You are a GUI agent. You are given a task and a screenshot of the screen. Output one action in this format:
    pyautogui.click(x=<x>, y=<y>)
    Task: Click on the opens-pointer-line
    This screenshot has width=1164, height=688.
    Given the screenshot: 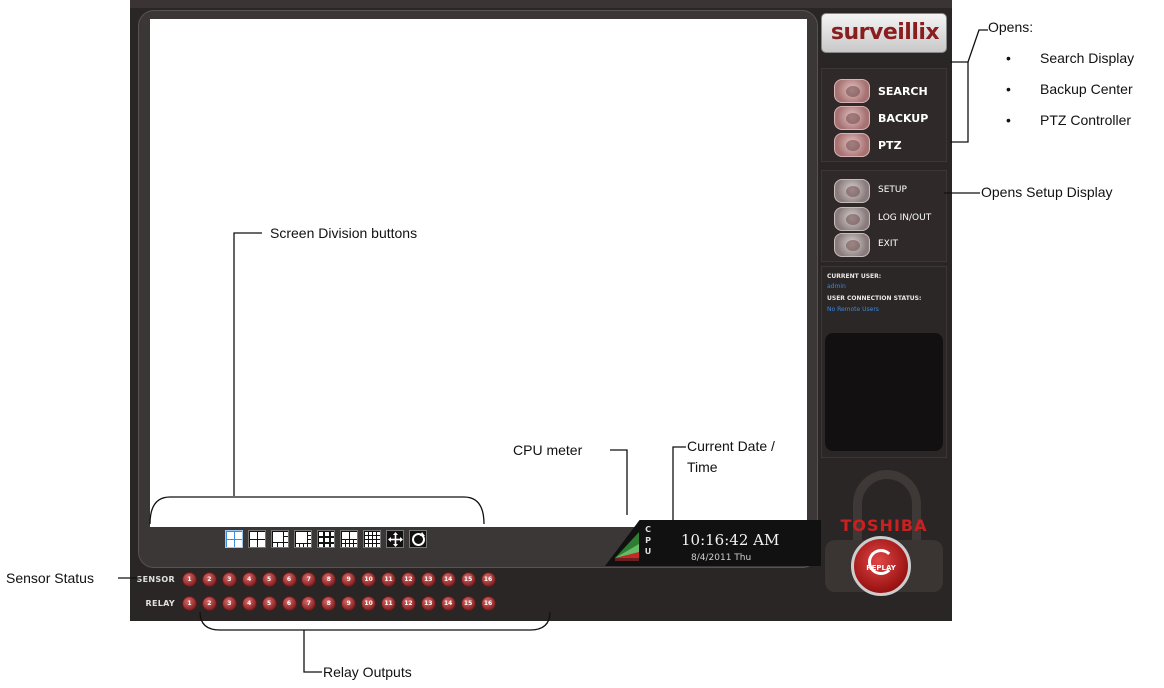 What is the action you would take?
    pyautogui.click(x=977, y=46)
    